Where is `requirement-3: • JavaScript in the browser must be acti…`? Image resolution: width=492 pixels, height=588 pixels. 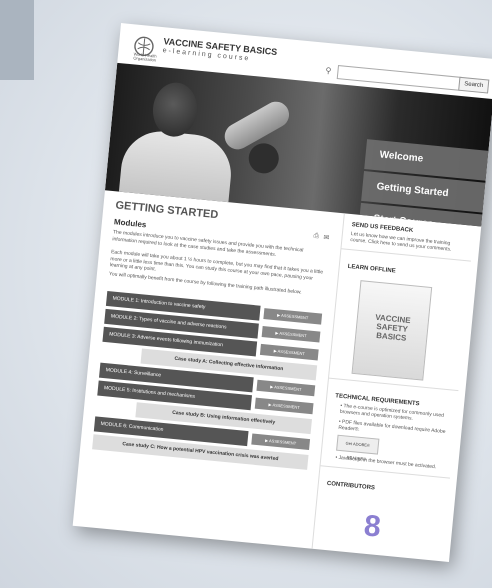 requirement-3: • JavaScript in the browser must be acti… is located at coordinates (386, 462).